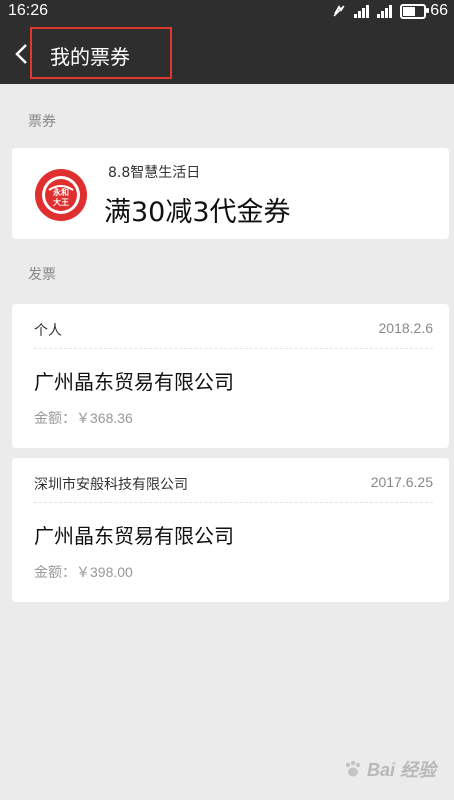 This screenshot has width=454, height=800. I want to click on invoice-amount: 金额：￥398.00, so click(83, 572).